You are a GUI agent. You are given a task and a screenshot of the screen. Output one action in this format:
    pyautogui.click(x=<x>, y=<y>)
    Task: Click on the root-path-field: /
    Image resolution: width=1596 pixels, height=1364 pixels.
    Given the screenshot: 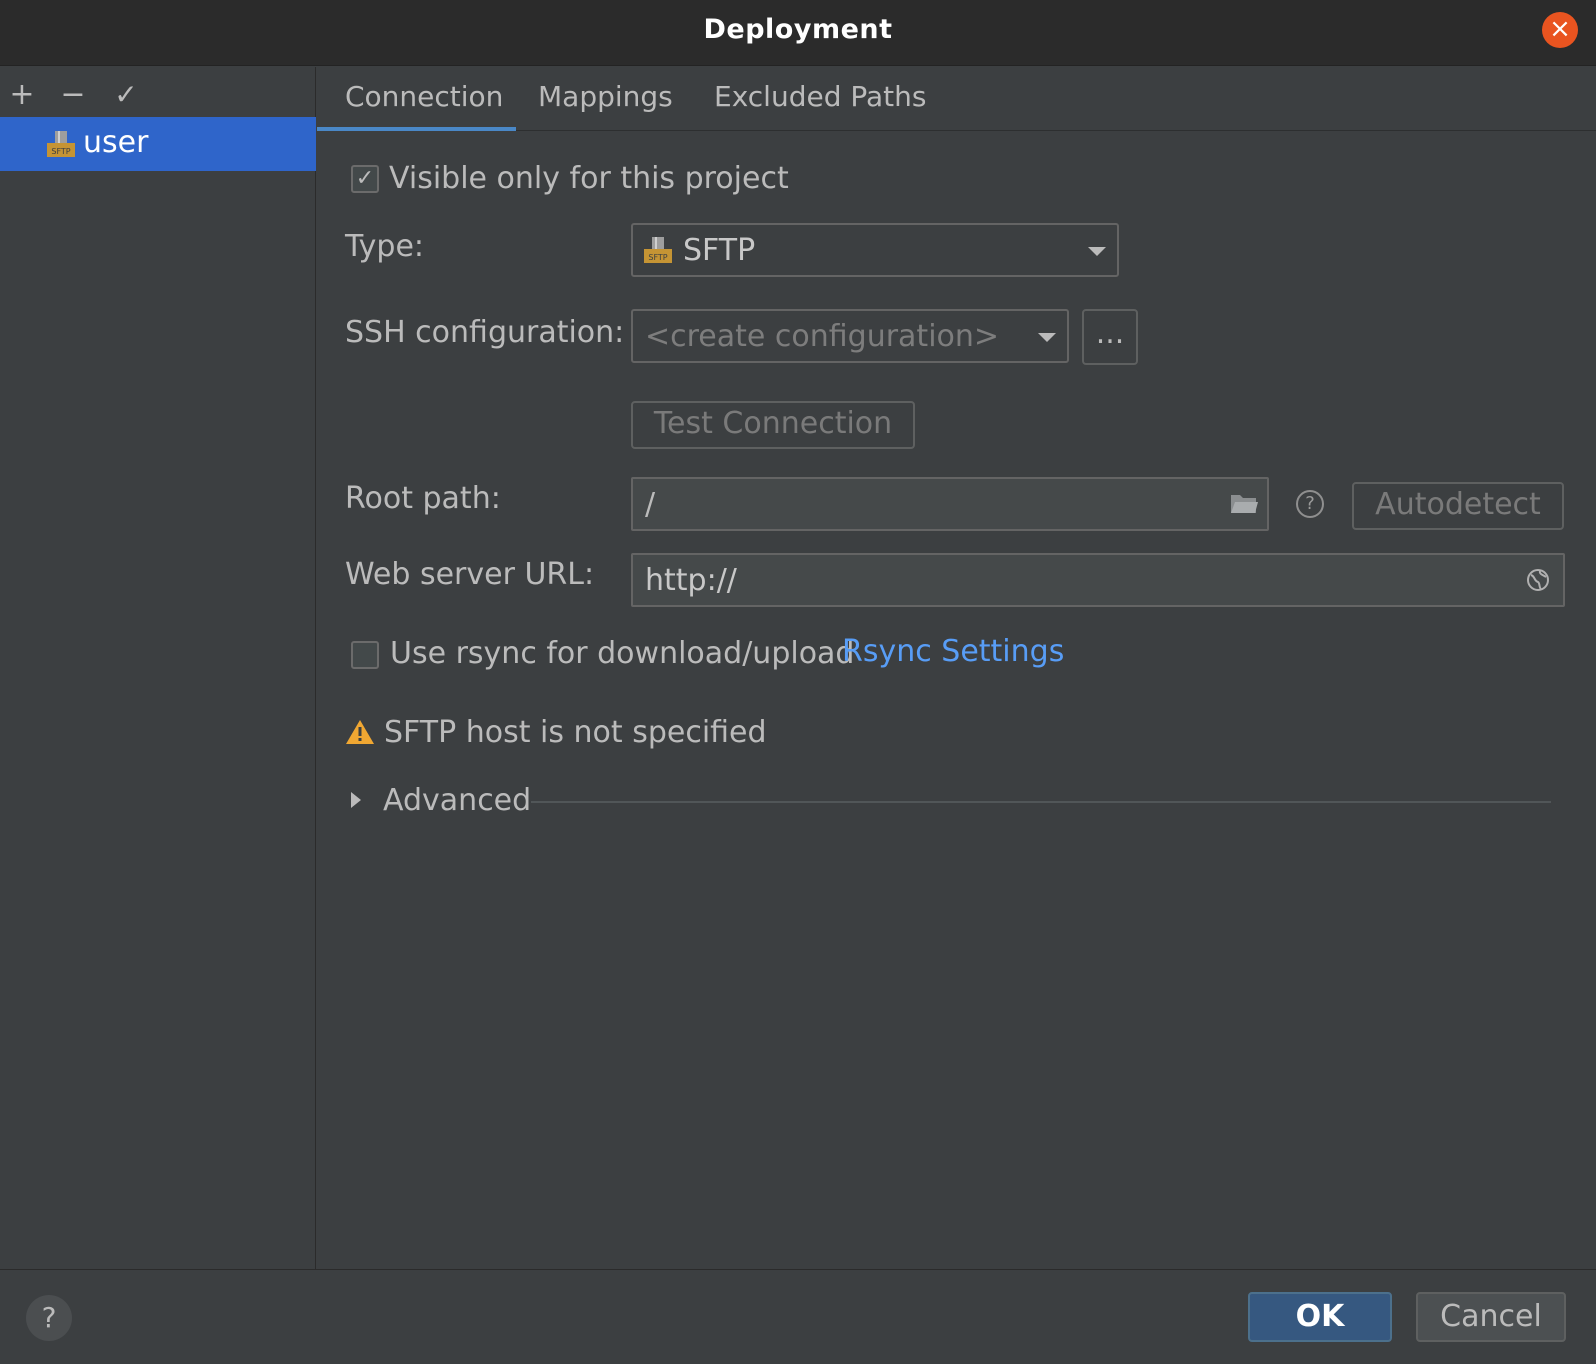 What is the action you would take?
    pyautogui.click(x=950, y=504)
    